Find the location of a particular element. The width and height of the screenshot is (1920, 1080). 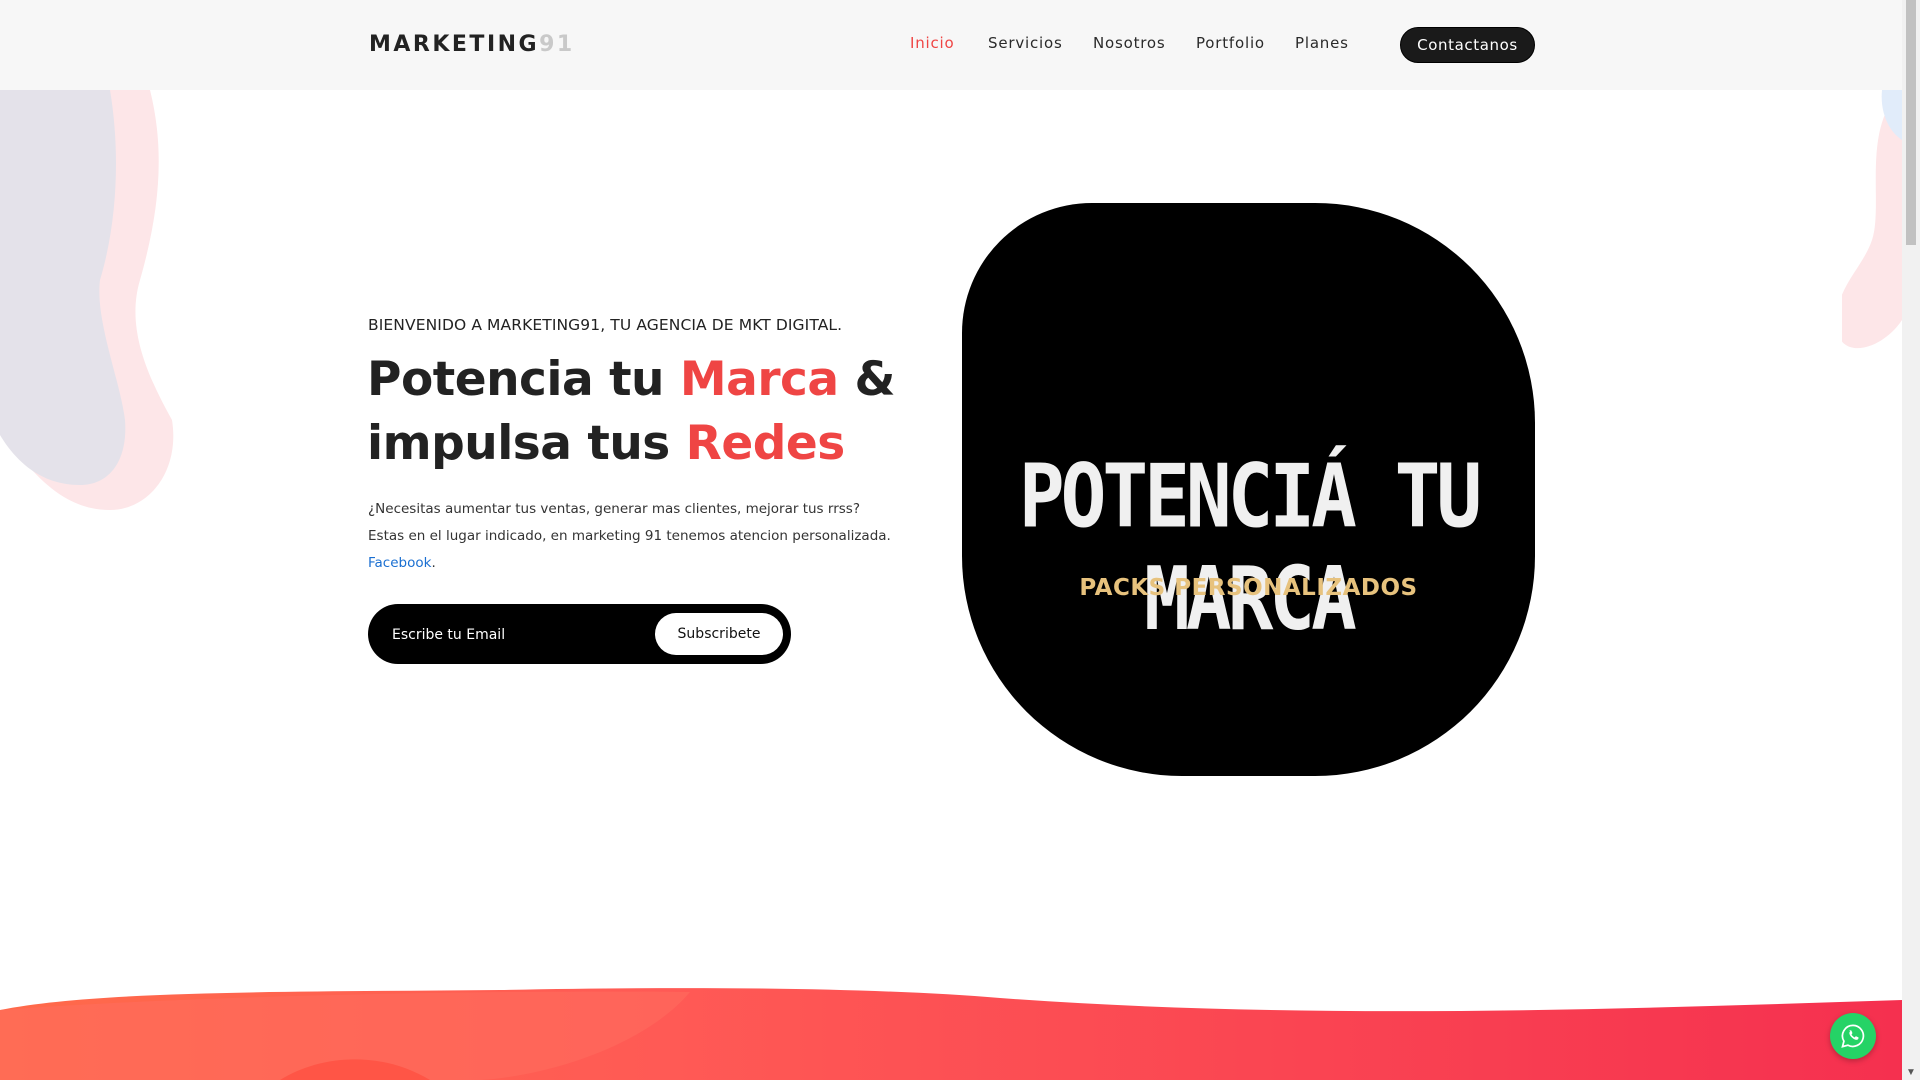

bottom-wave-decoration is located at coordinates (951, 1034).